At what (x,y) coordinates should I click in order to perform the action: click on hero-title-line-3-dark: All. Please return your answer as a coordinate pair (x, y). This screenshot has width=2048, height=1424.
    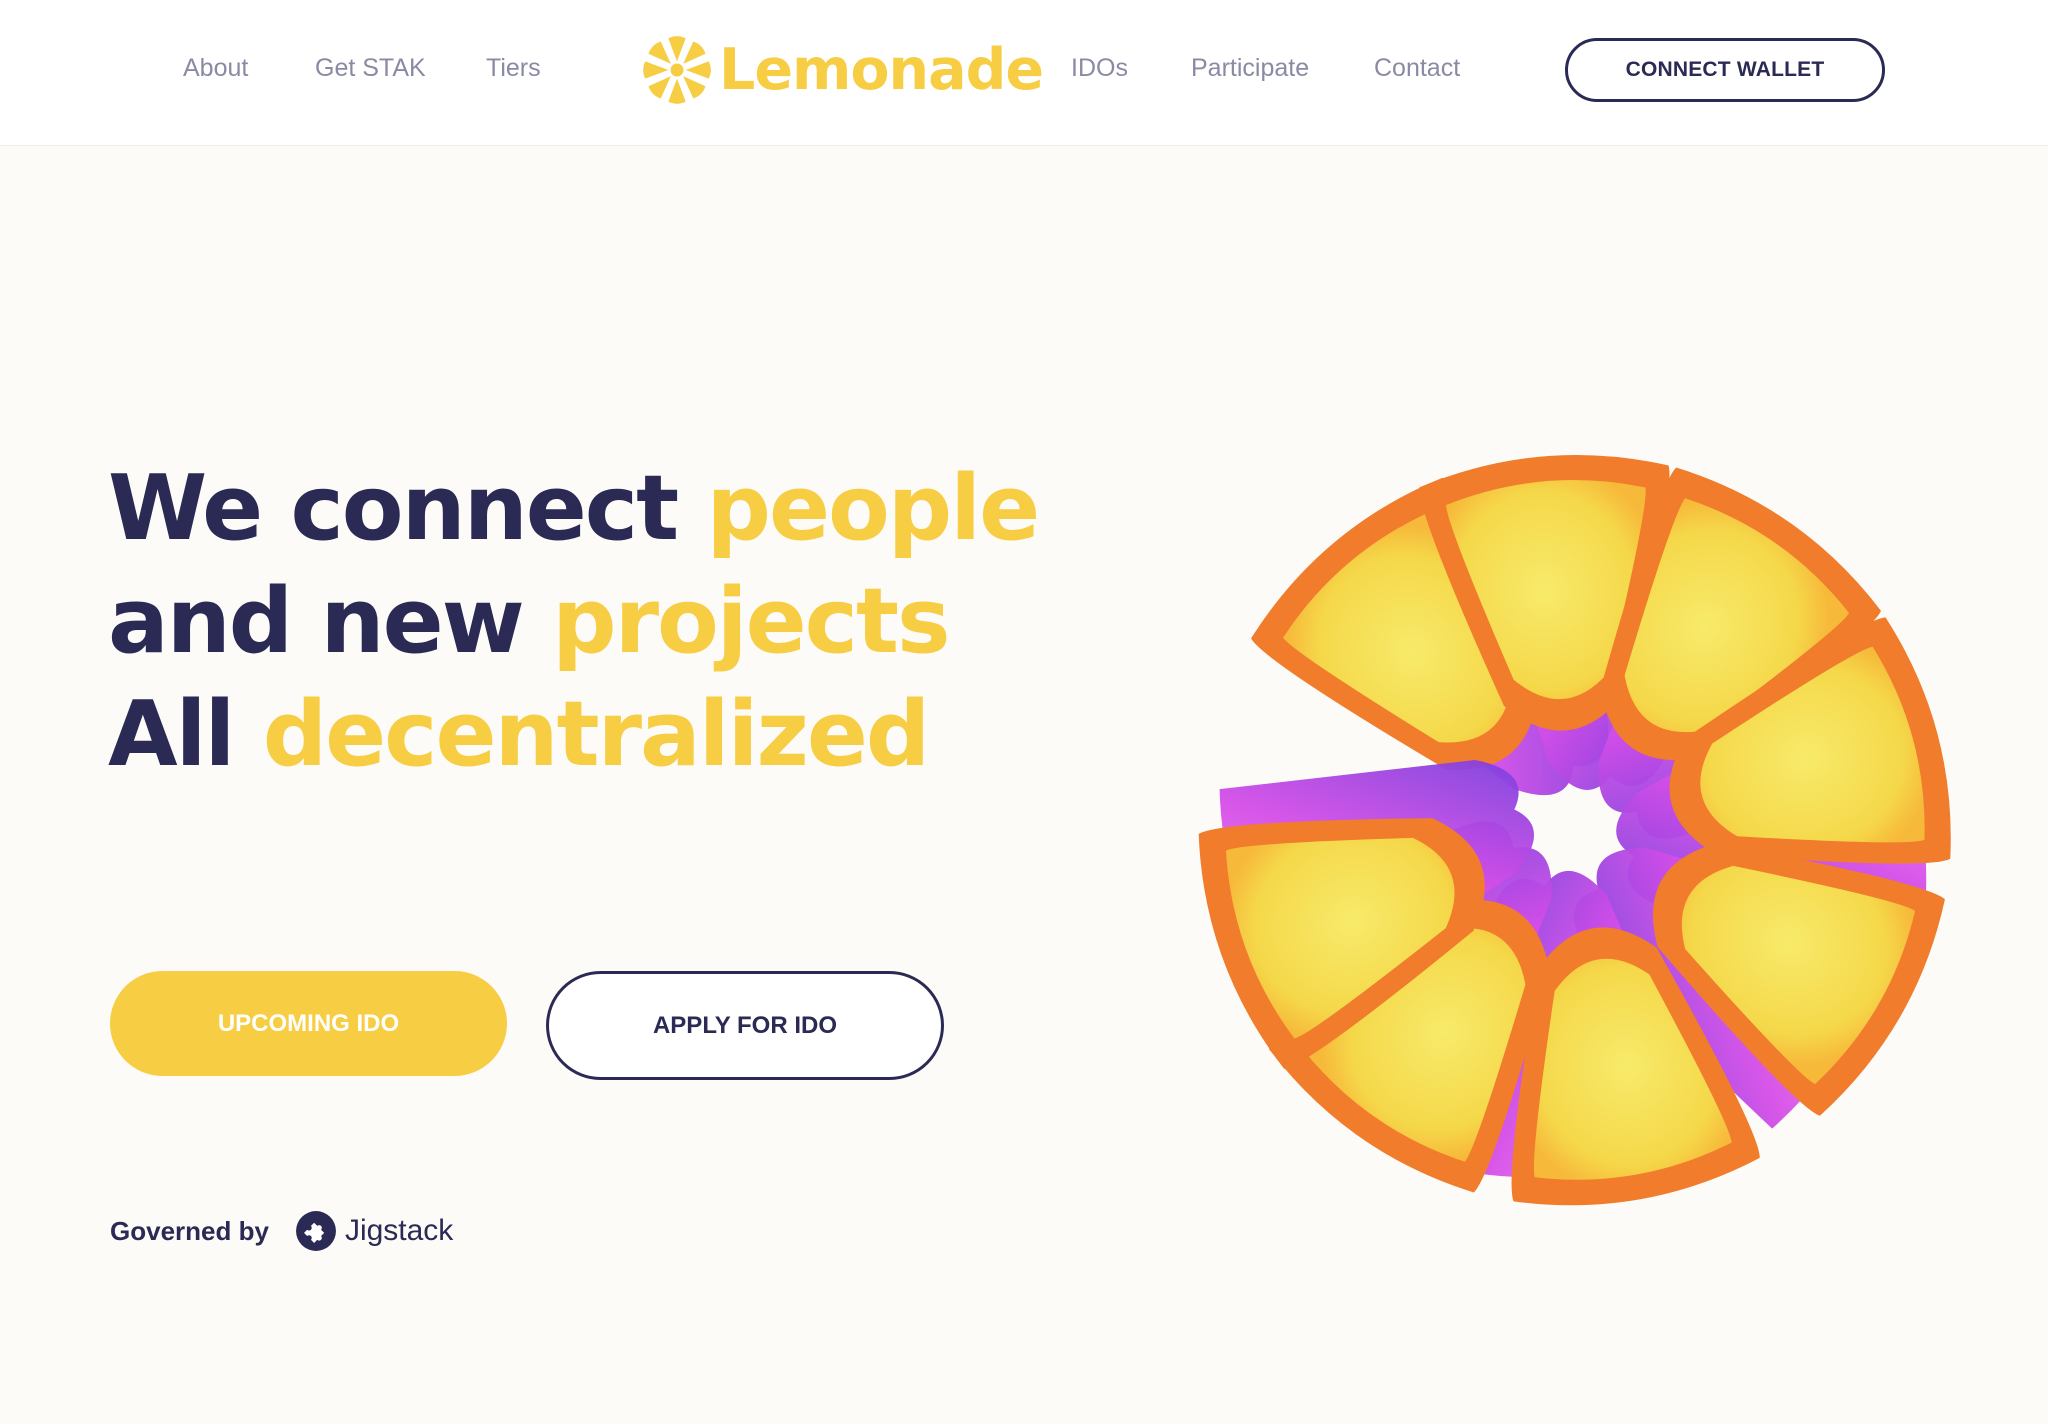
    Looking at the image, I should click on (185, 734).